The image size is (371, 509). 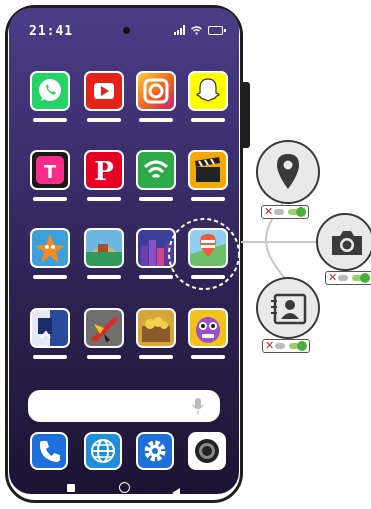 I want to click on app-wifi-app, so click(x=156, y=170).